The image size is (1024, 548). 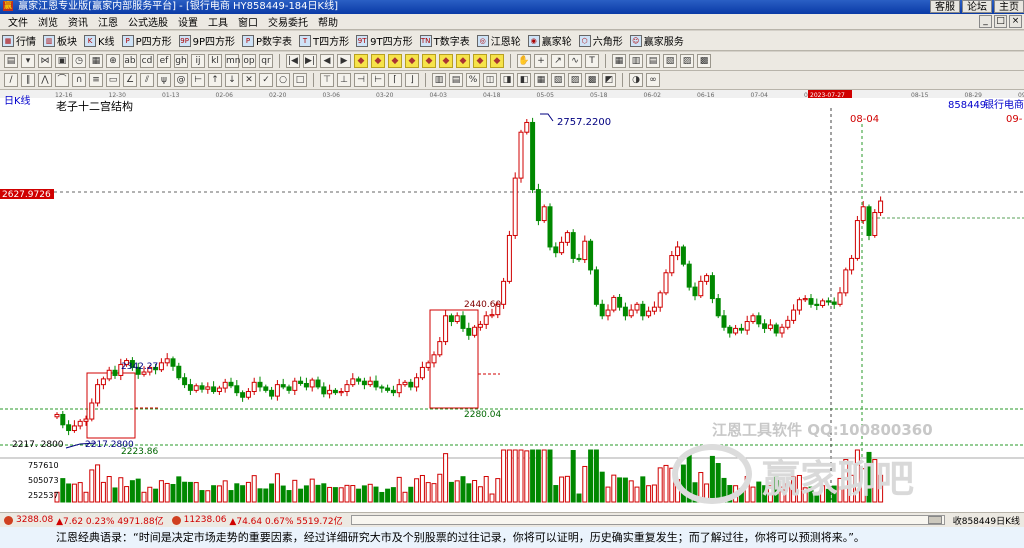 I want to click on step-left-icon: ◀, so click(x=327, y=61).